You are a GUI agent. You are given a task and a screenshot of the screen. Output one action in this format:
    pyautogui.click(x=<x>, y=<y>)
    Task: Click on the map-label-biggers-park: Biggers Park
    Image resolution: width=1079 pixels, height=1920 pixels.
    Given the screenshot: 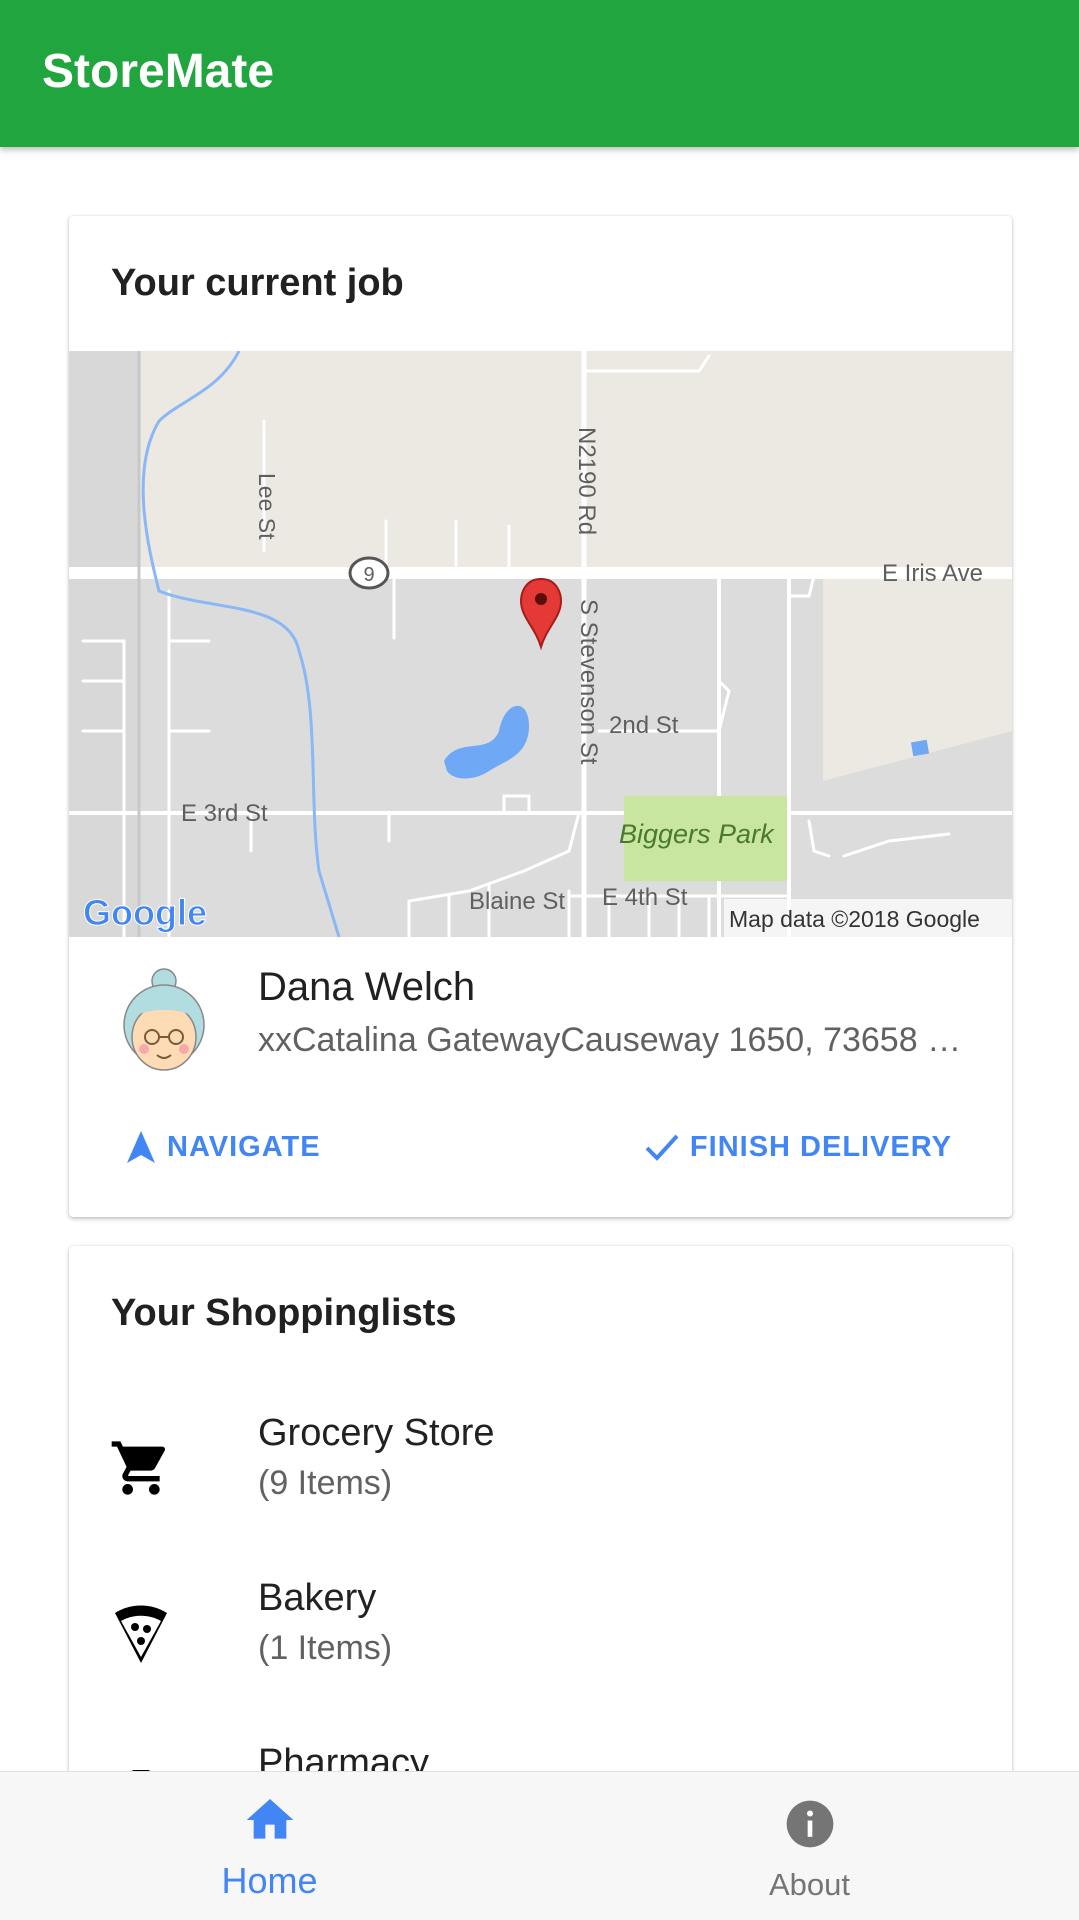 What is the action you would take?
    pyautogui.click(x=697, y=834)
    